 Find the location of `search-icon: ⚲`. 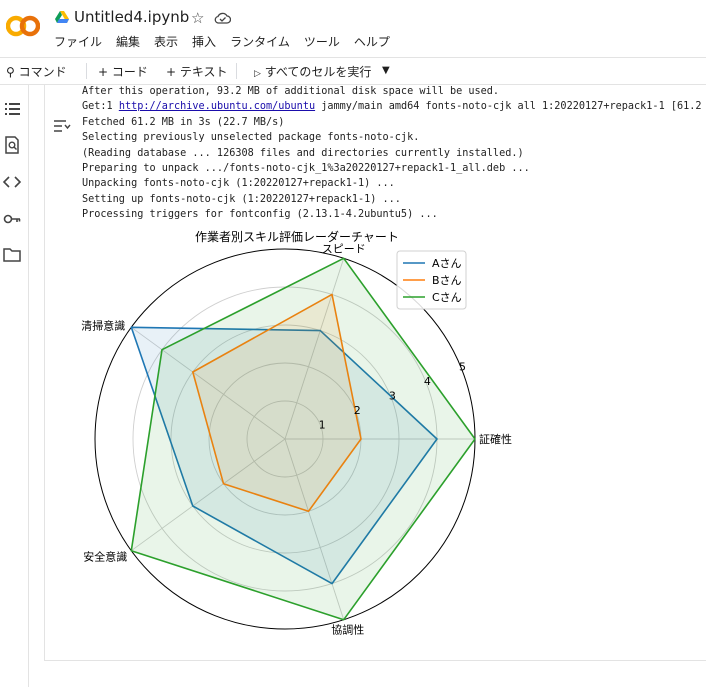

search-icon: ⚲ is located at coordinates (10, 72).